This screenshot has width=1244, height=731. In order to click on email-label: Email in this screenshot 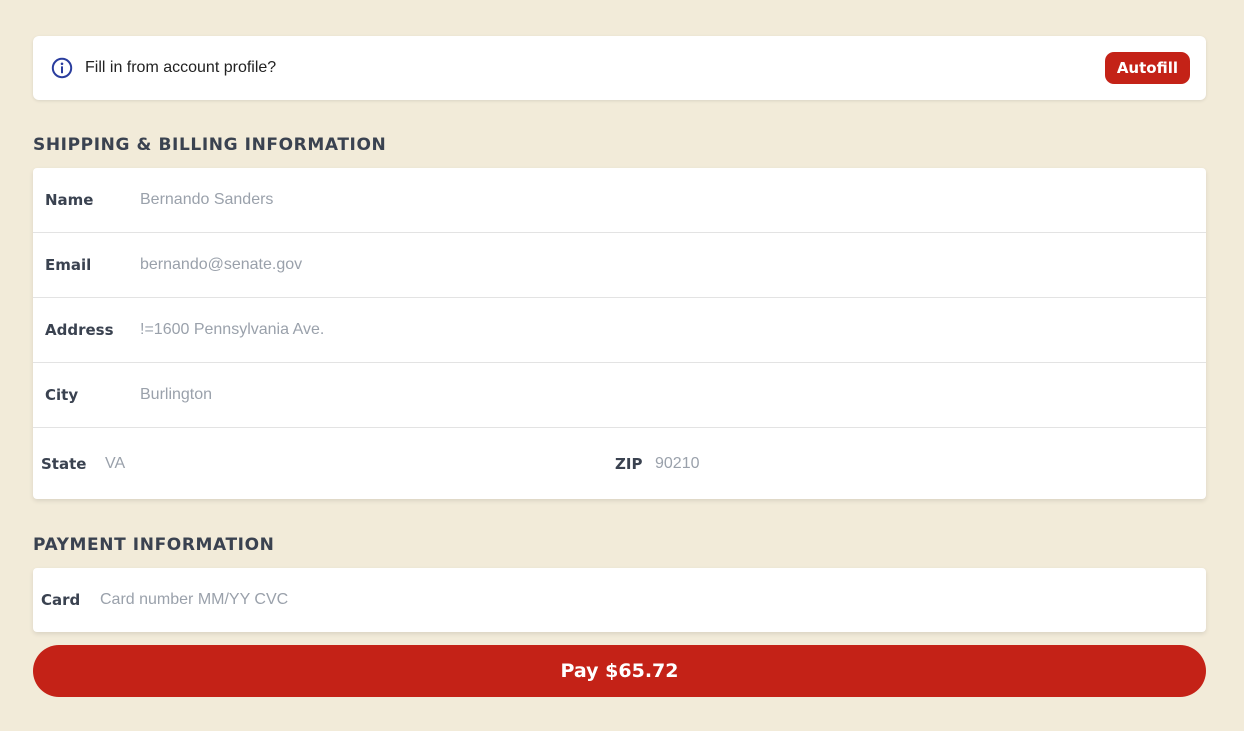, I will do `click(68, 265)`.